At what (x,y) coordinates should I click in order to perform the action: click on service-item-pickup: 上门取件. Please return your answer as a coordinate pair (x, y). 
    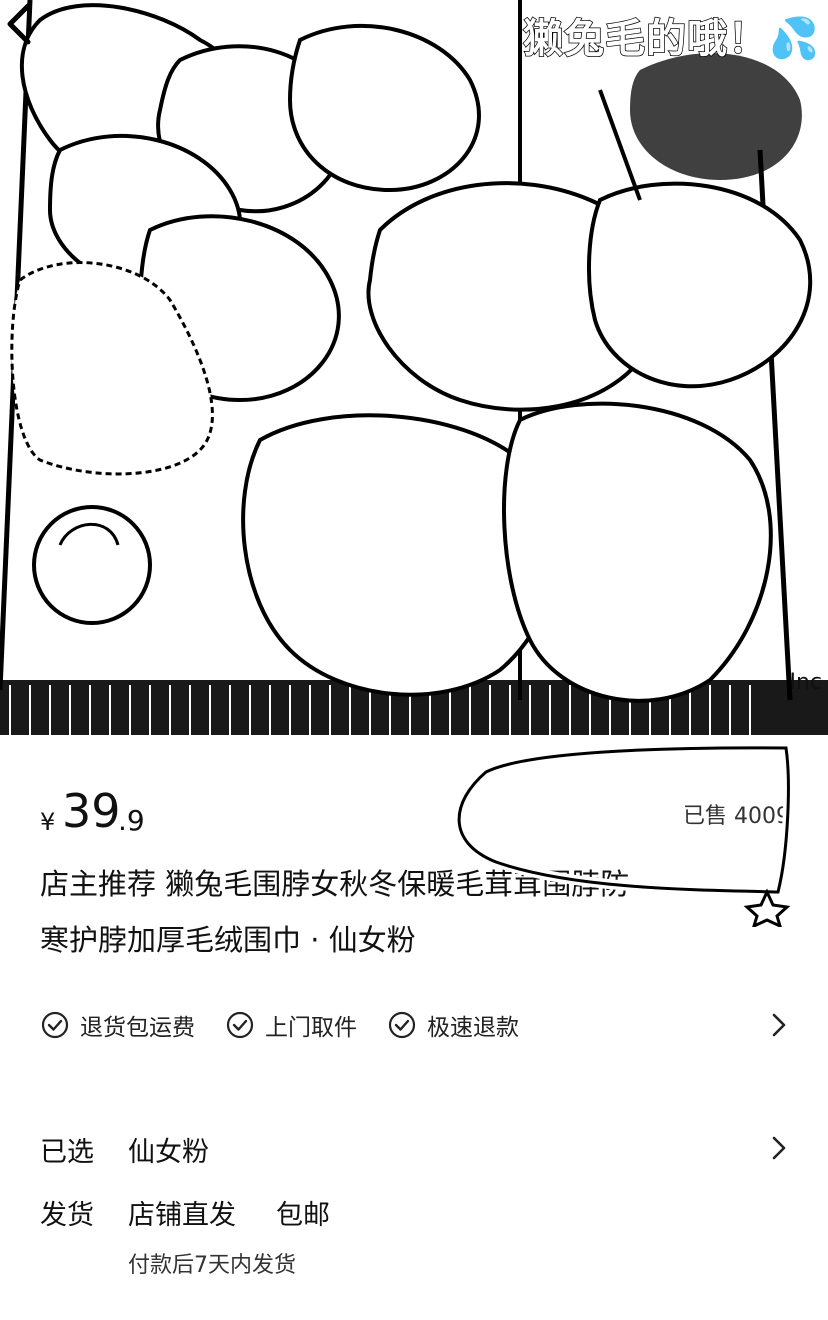
    Looking at the image, I should click on (291, 1025).